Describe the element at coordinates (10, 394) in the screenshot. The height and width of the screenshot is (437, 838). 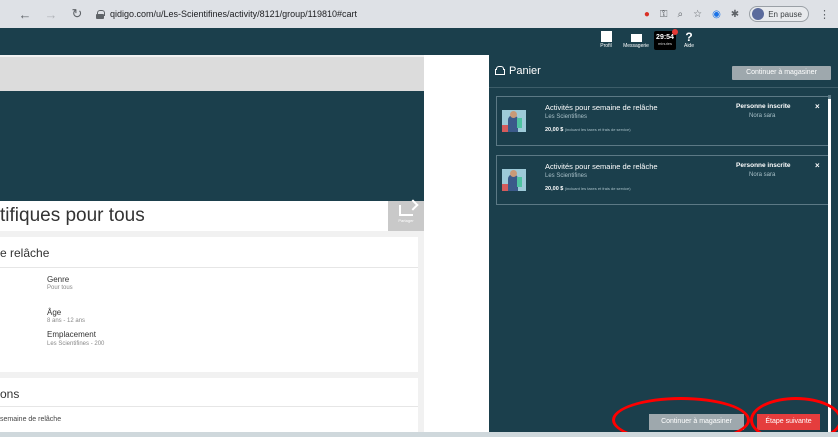
I see `section2-title: ons` at that location.